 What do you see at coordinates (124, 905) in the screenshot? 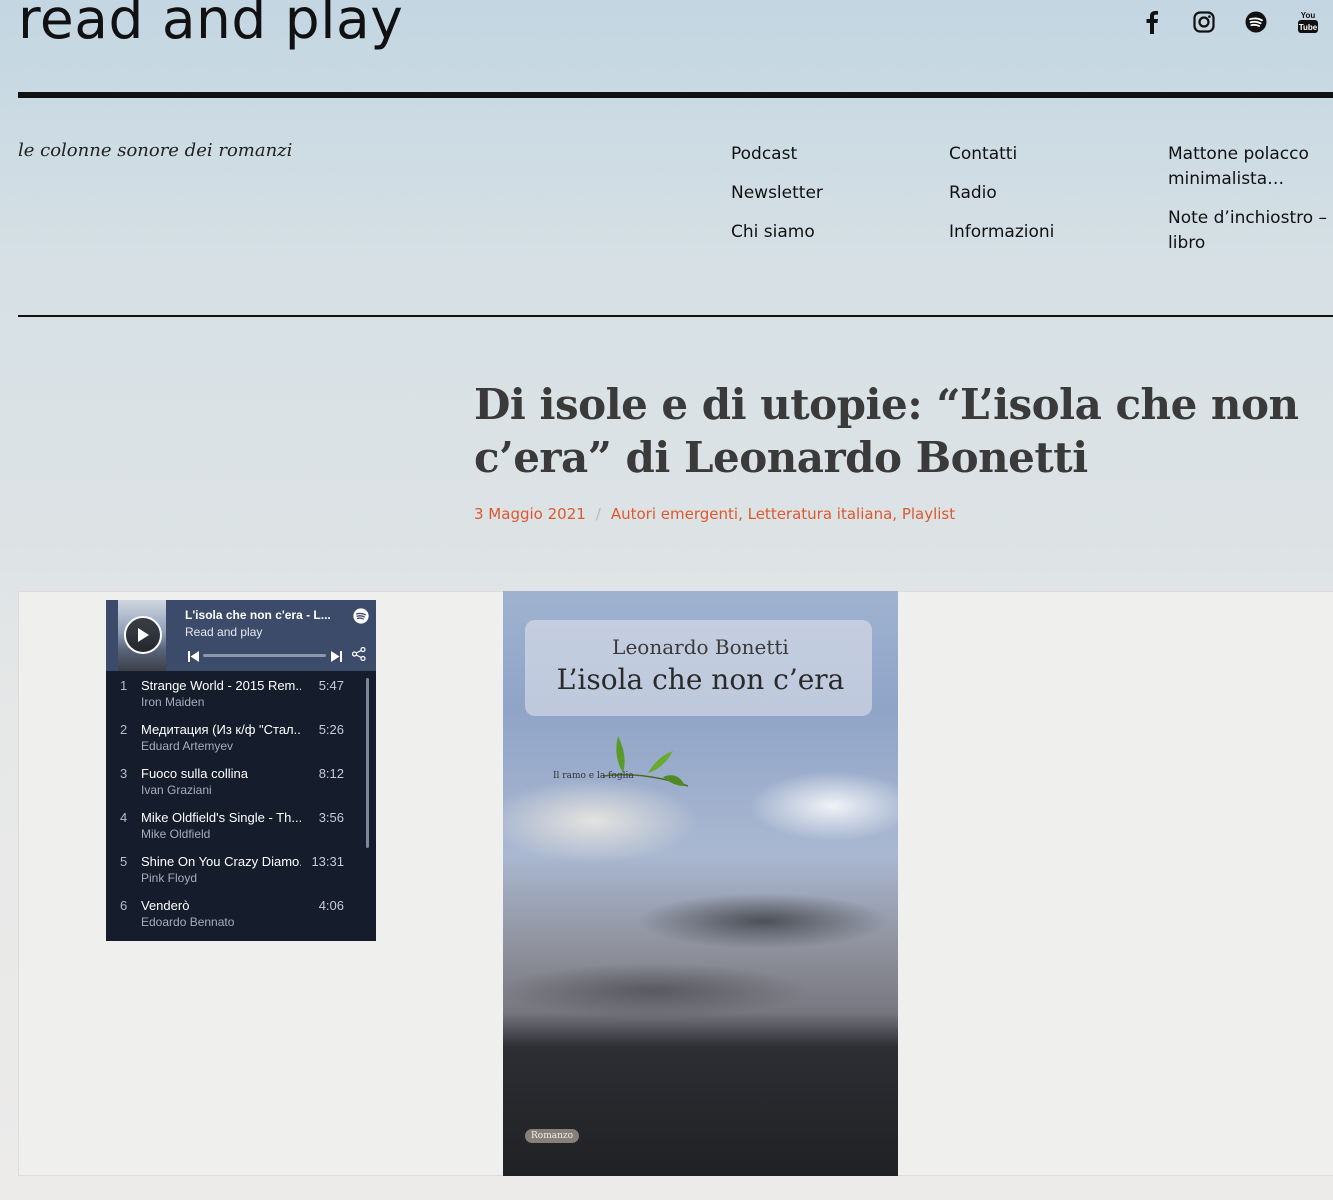
I see `track-number: 6` at bounding box center [124, 905].